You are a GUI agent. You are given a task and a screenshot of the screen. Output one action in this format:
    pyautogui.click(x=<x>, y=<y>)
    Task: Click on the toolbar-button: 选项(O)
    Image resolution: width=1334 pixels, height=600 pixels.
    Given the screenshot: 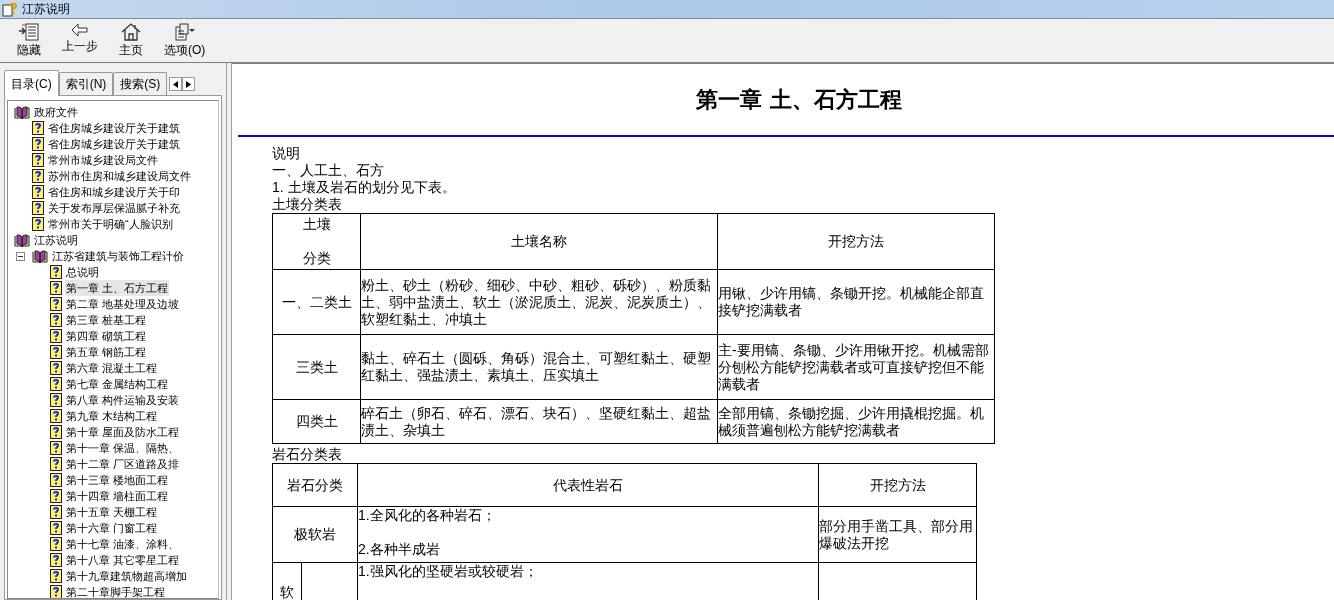 What is the action you would take?
    pyautogui.click(x=185, y=40)
    